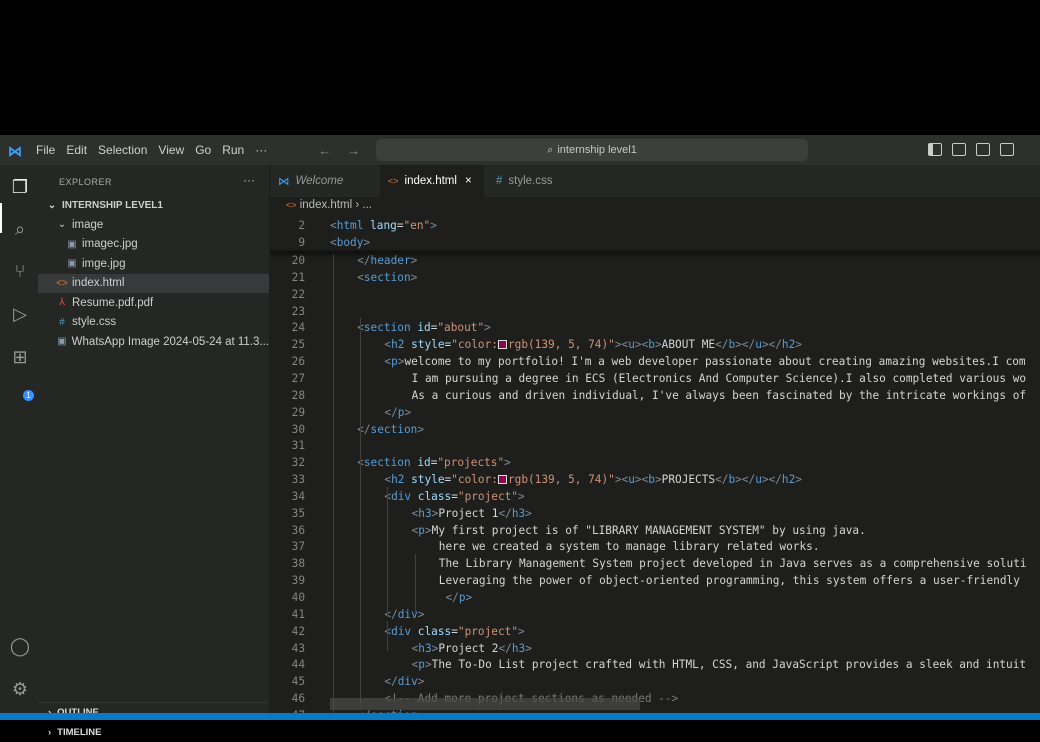 The image size is (1040, 742). I want to click on code-token: p, so click(421, 665).